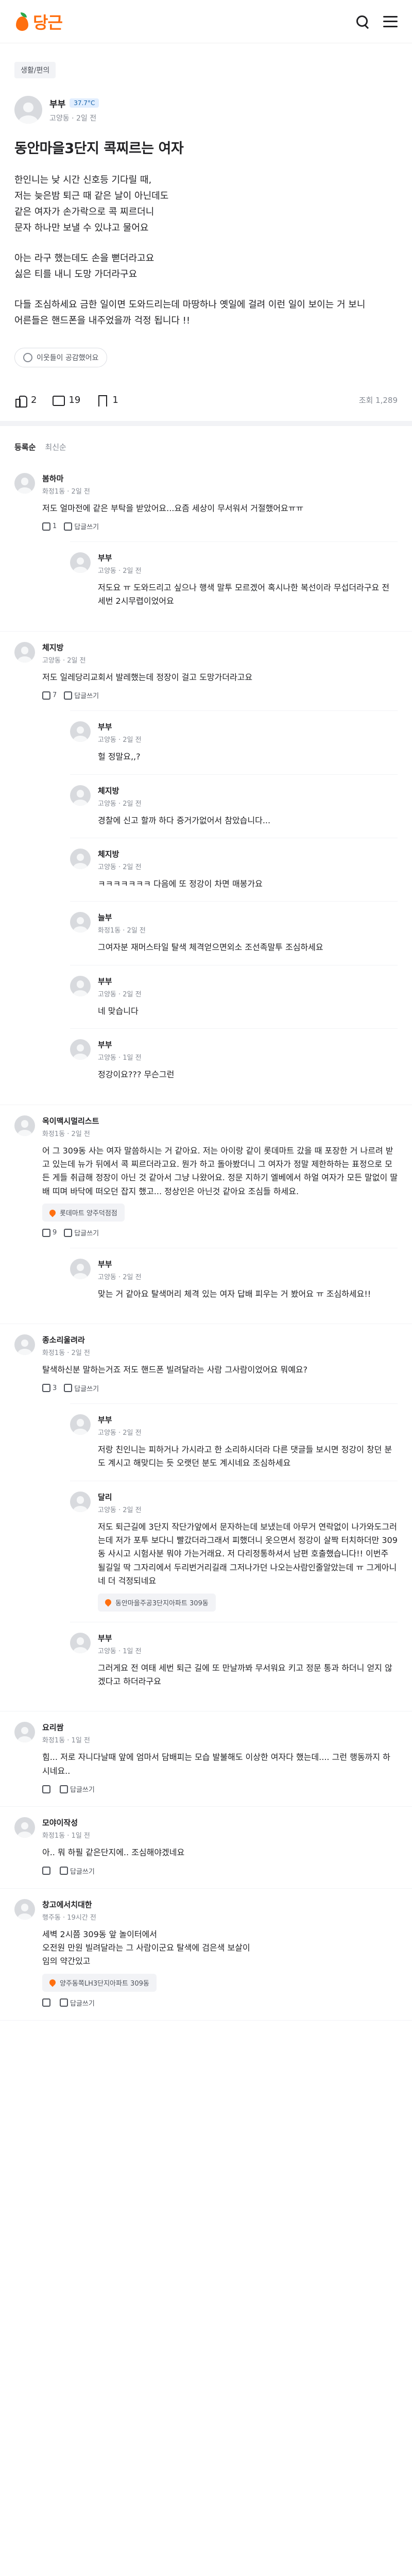  Describe the element at coordinates (220, 1822) in the screenshot. I see `comment-author: 모야이작성` at that location.